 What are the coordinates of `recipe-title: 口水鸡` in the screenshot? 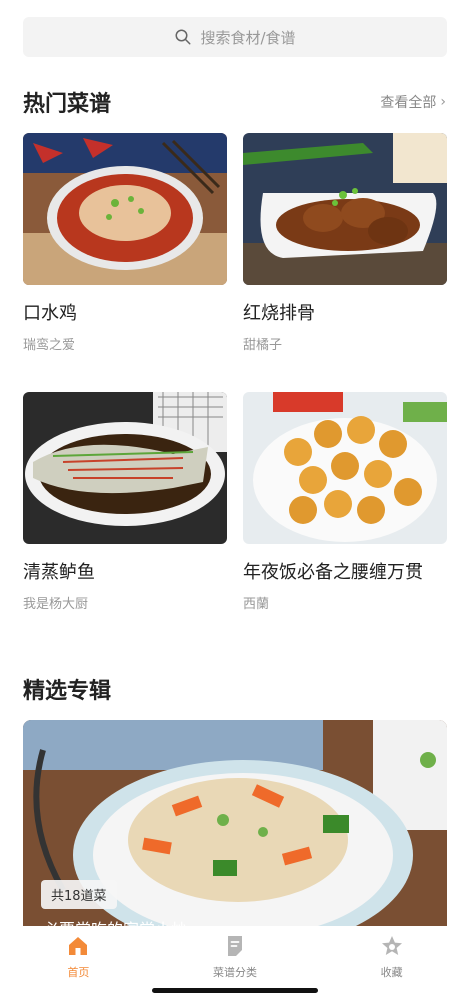 It's located at (50, 313).